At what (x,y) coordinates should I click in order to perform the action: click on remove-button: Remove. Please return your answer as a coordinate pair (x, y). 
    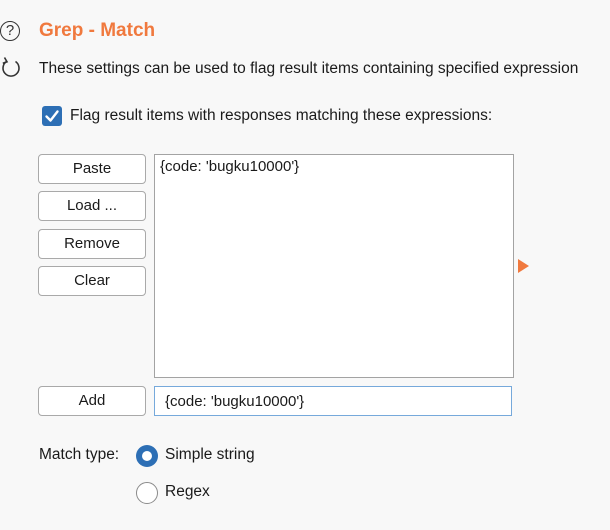
    Looking at the image, I should click on (92, 244).